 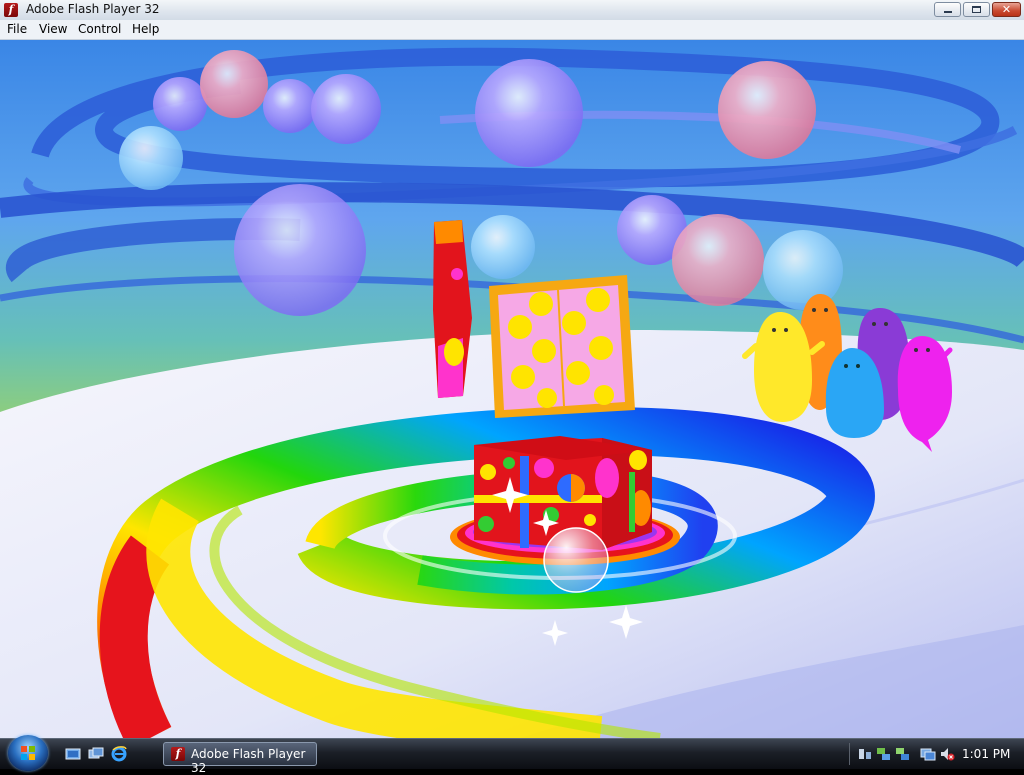 I want to click on start-button, so click(x=28, y=753).